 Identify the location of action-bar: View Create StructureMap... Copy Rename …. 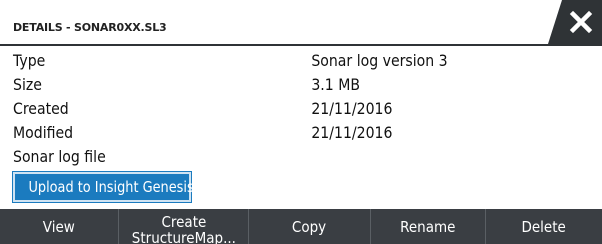
(301, 226).